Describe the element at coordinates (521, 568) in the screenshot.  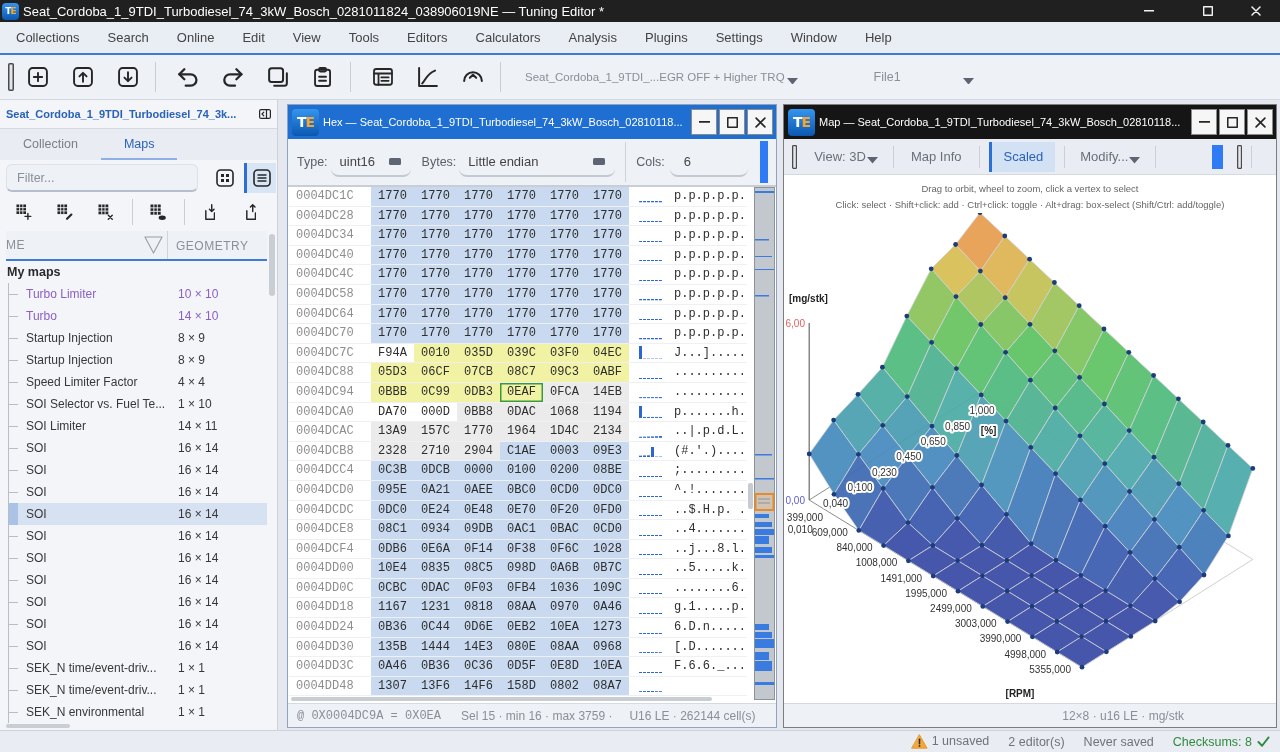
I see `hex-cell: 098D` at that location.